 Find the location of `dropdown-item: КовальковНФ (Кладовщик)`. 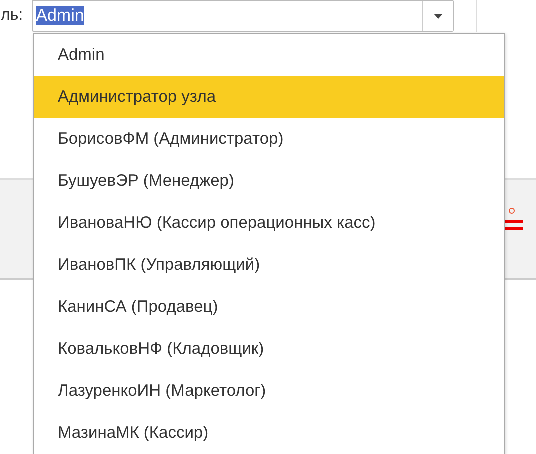

dropdown-item: КовальковНФ (Кладовщик) is located at coordinates (269, 349).